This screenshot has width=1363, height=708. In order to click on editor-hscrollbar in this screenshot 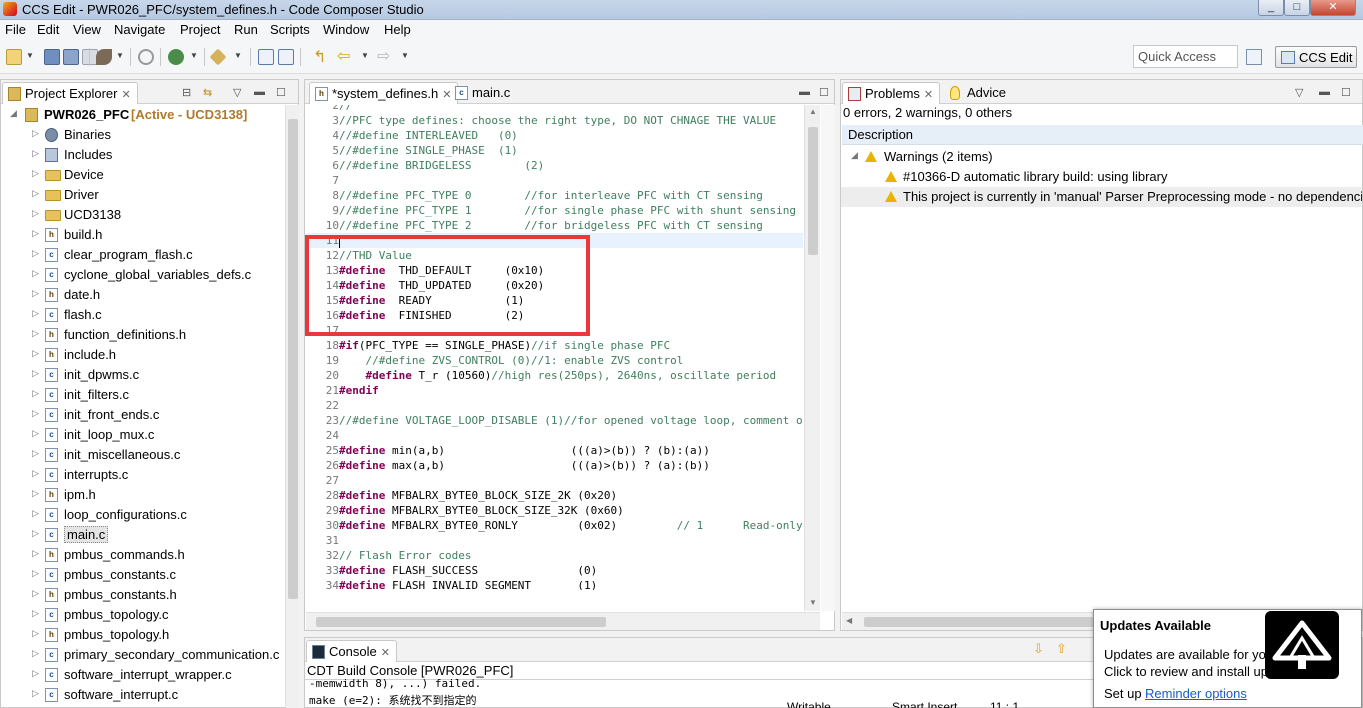, I will do `click(563, 621)`.